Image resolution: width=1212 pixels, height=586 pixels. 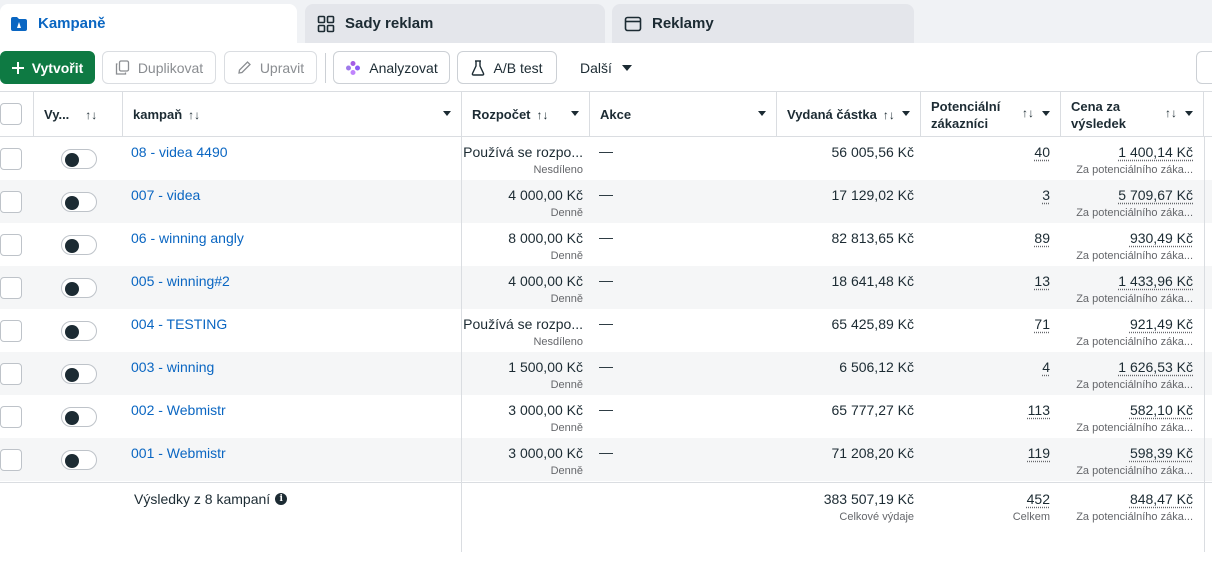 I want to click on header-campaign: kampaň ↑↓, so click(x=292, y=114).